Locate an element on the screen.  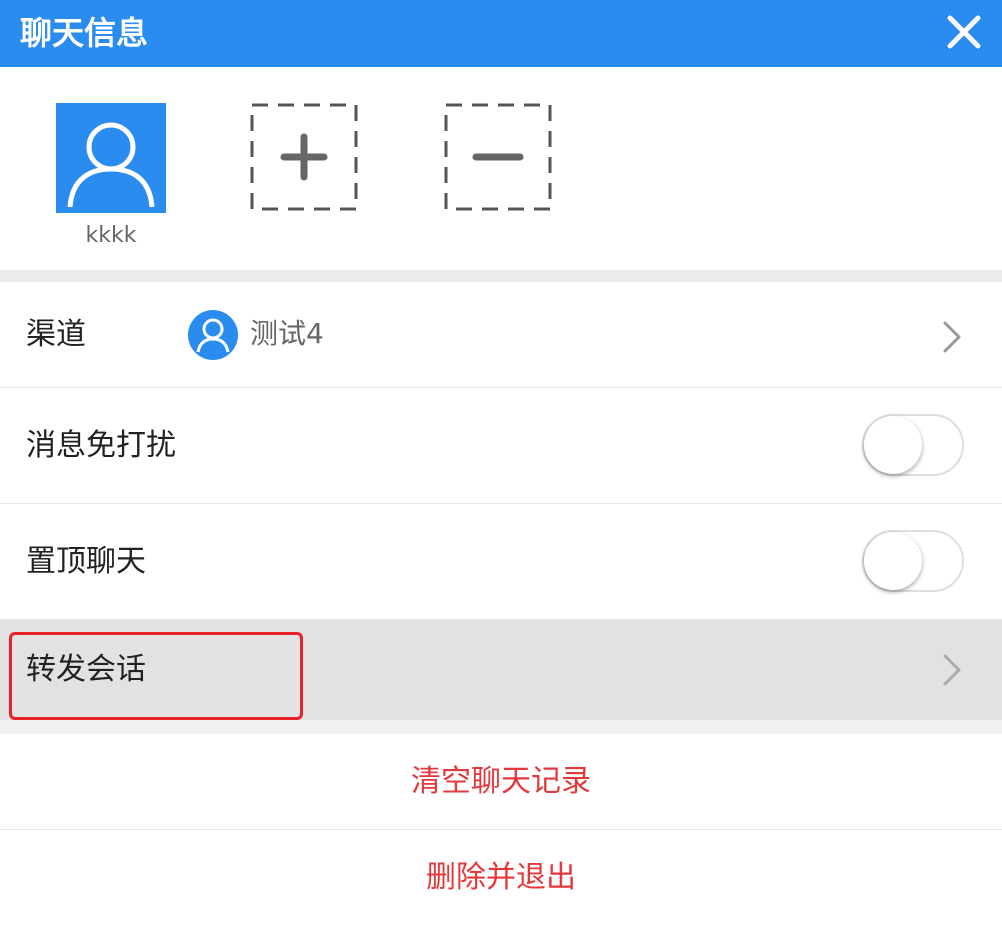
section-divider is located at coordinates (501, 276).